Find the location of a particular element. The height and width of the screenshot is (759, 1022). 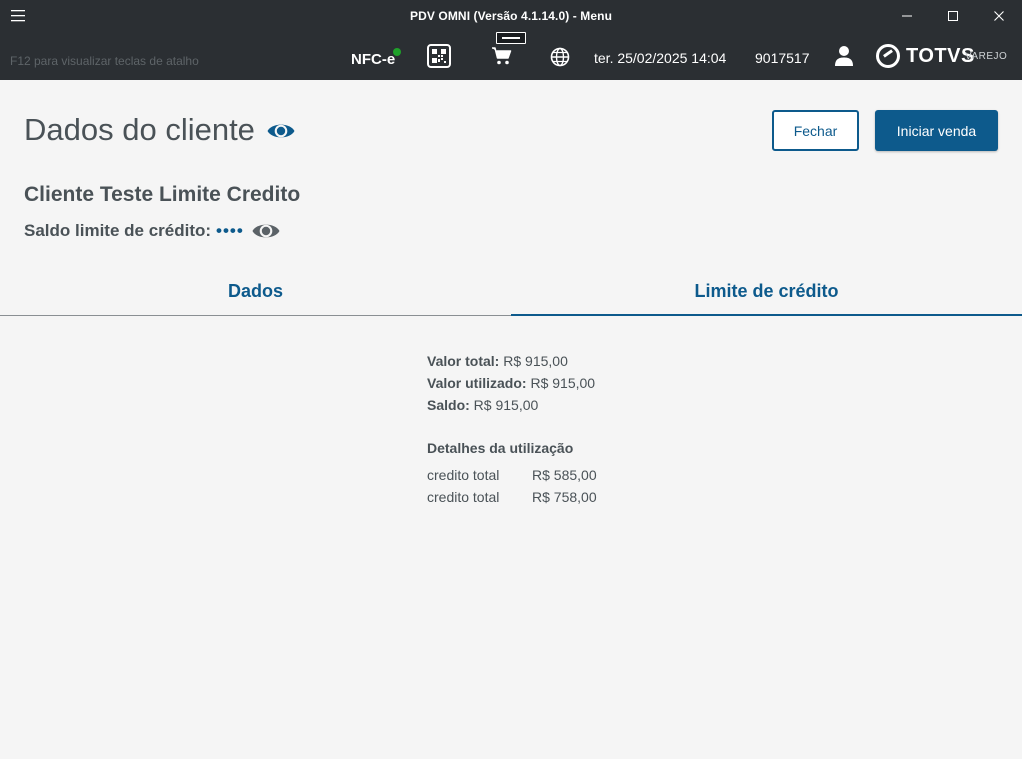

credit-balance-value: R$ 915,00 is located at coordinates (506, 405).